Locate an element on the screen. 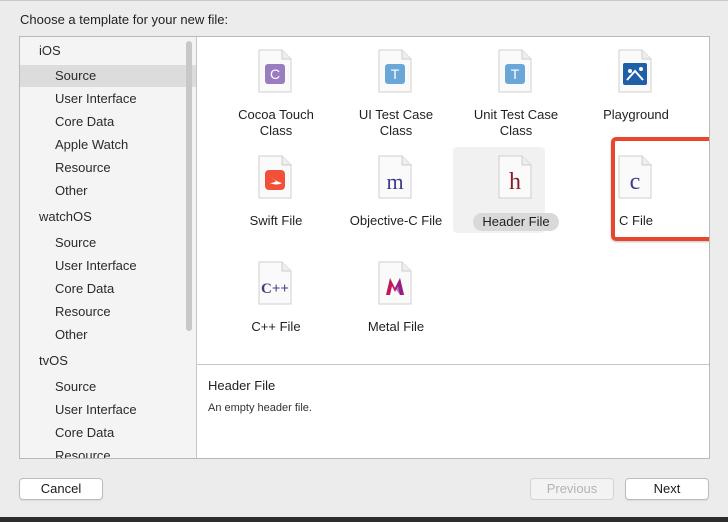  window-bottom-edge is located at coordinates (364, 519).